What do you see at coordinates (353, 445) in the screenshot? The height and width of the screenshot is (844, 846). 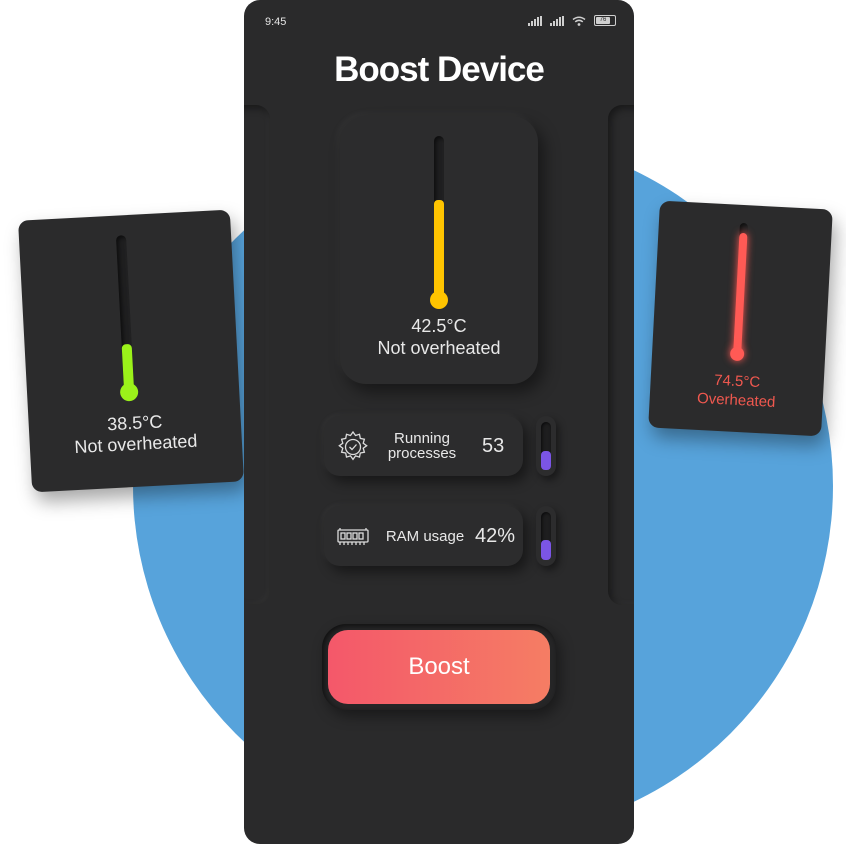 I see `gear-check-icon` at bounding box center [353, 445].